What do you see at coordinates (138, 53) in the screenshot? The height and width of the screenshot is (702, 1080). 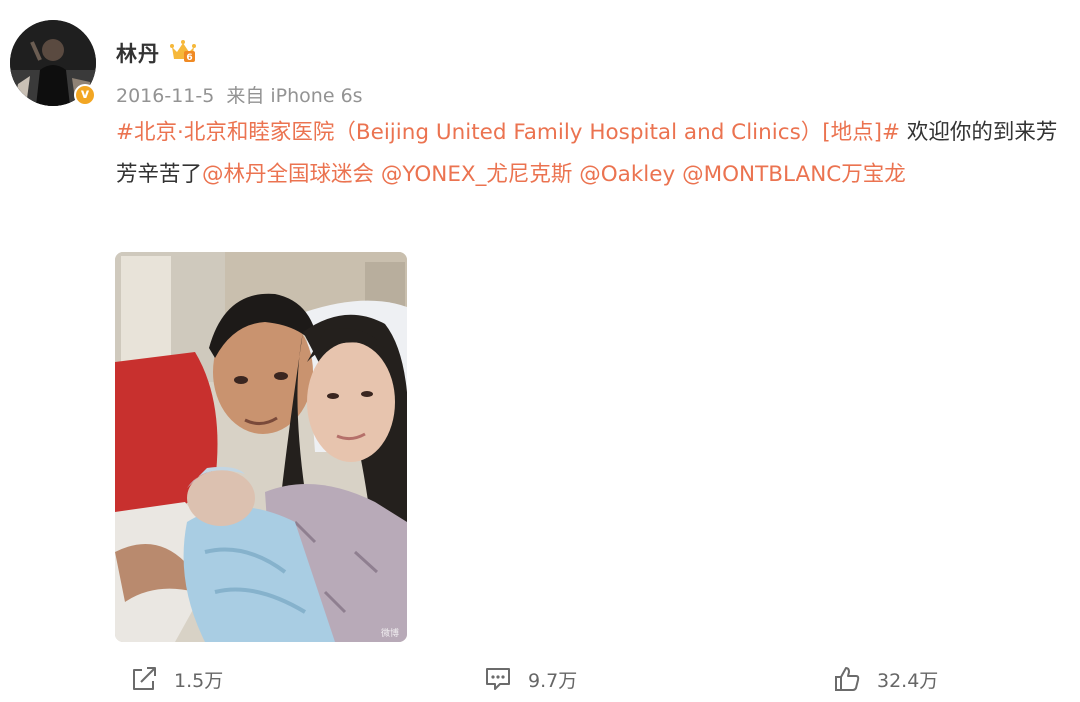 I see `username: 林丹` at bounding box center [138, 53].